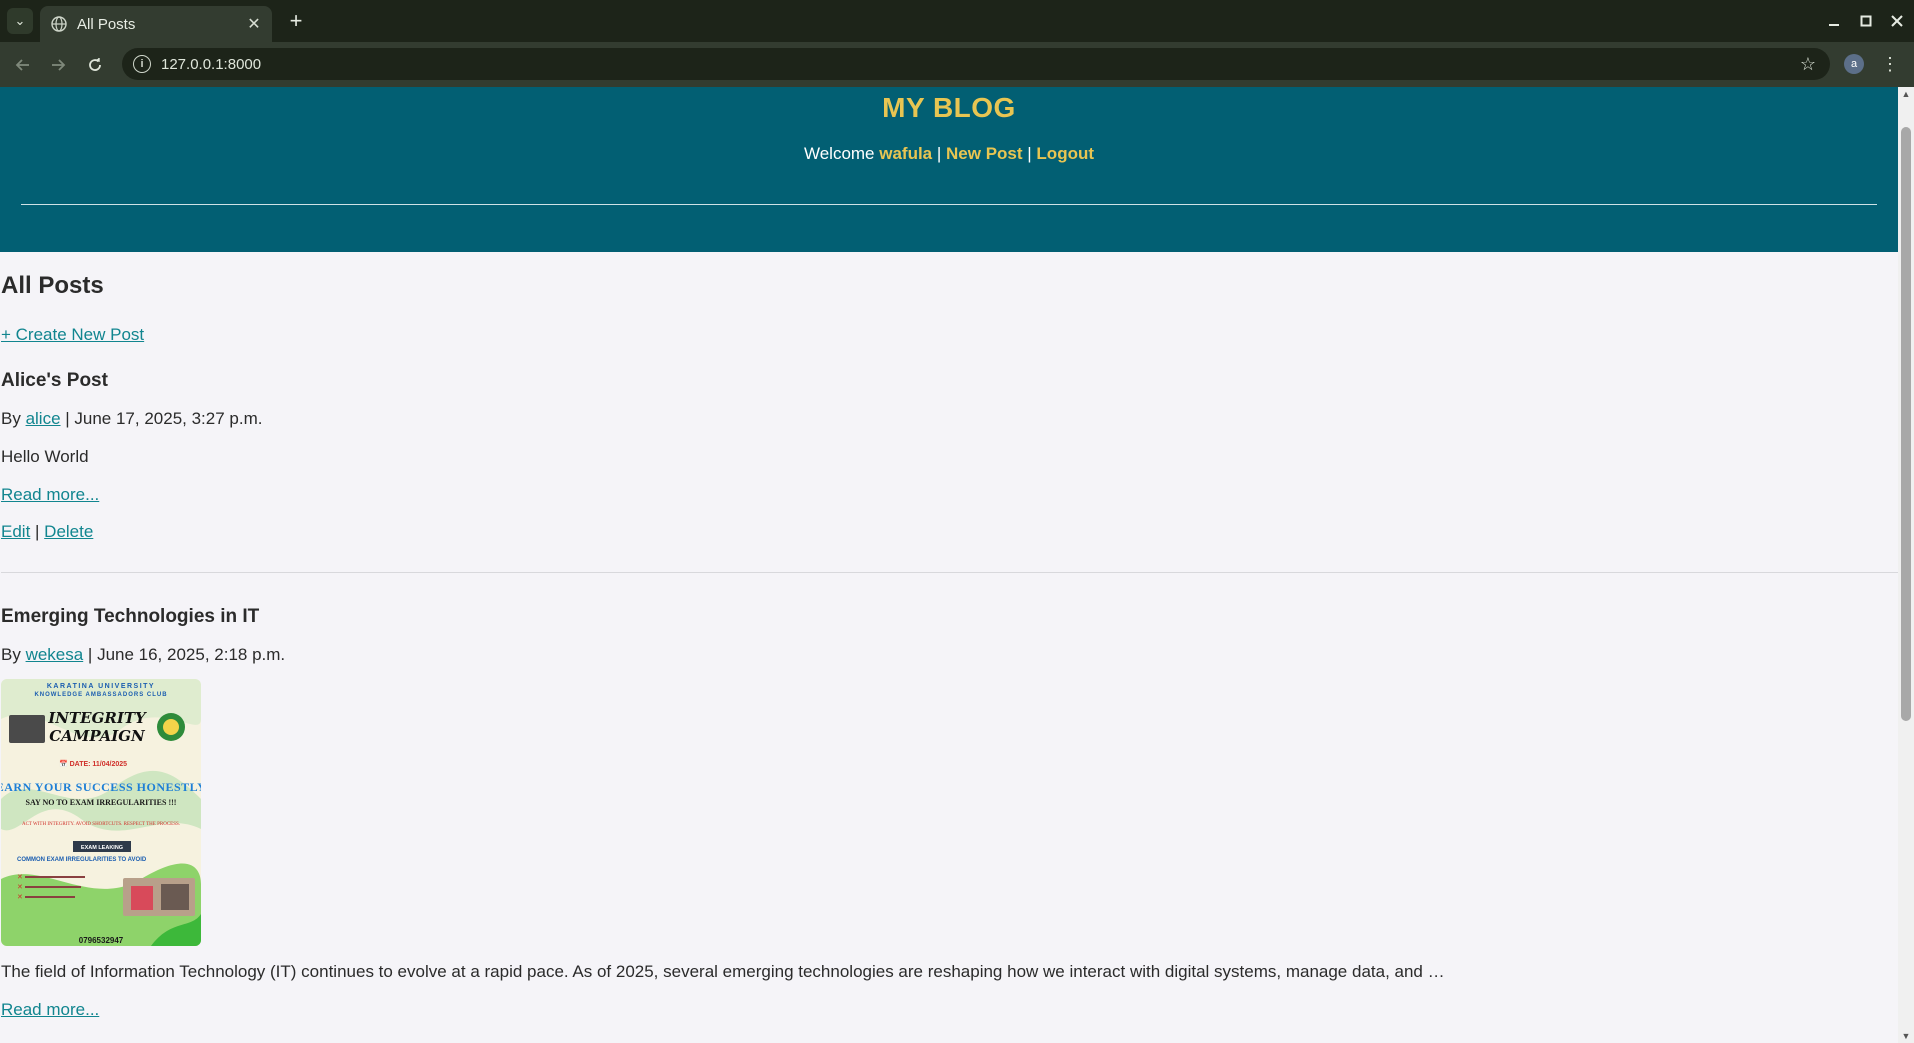  What do you see at coordinates (101, 686) in the screenshot?
I see `poster-line-1: KARATINA UNIVERSITY` at bounding box center [101, 686].